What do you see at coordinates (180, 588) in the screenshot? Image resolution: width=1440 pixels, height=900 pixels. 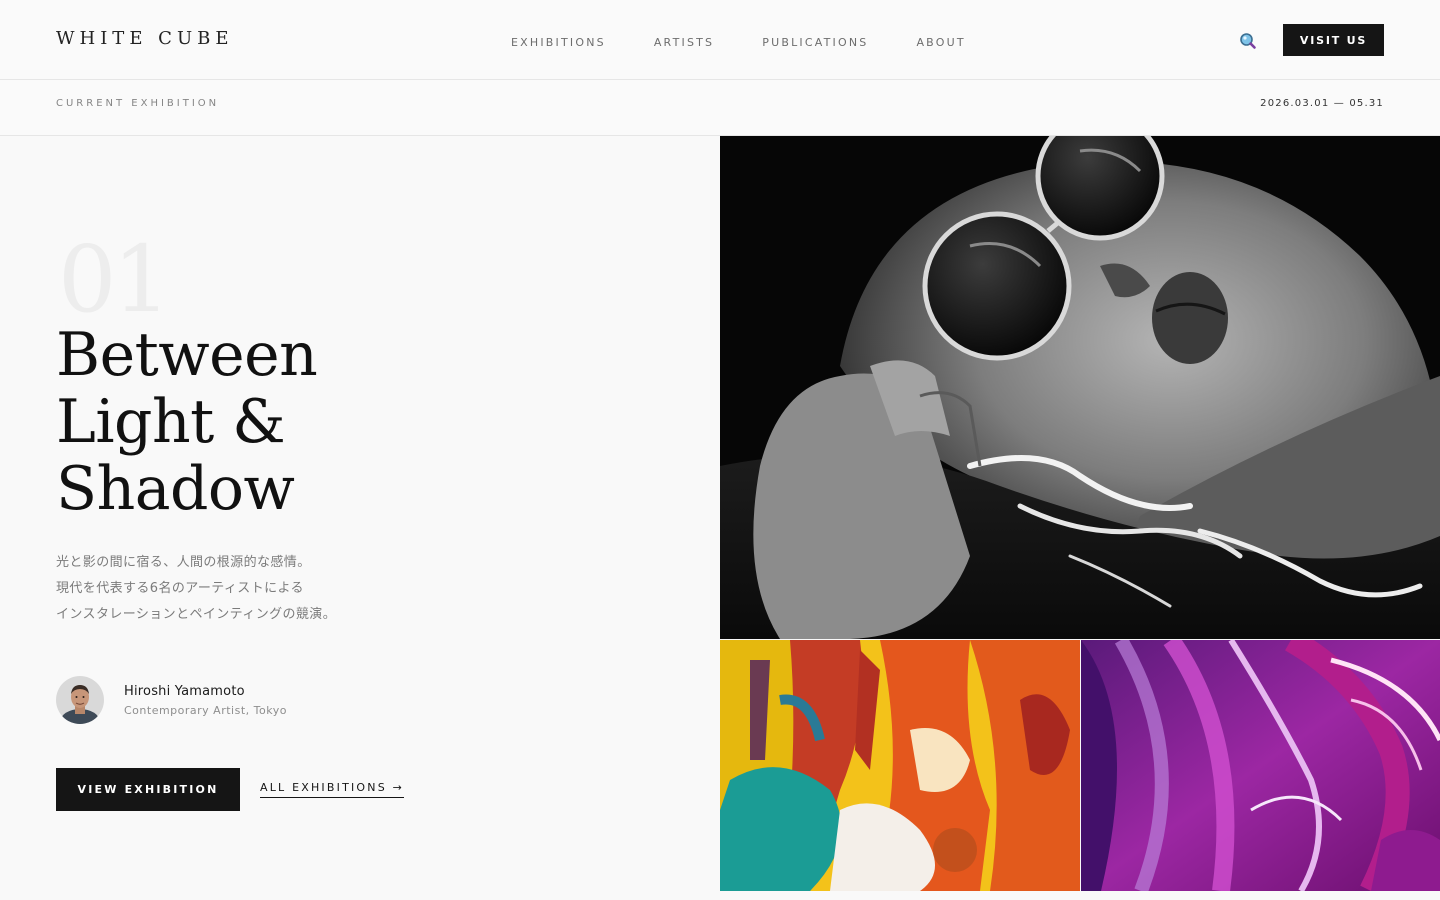 I see `description-line: 現代を代表する6名のアーティストによる` at bounding box center [180, 588].